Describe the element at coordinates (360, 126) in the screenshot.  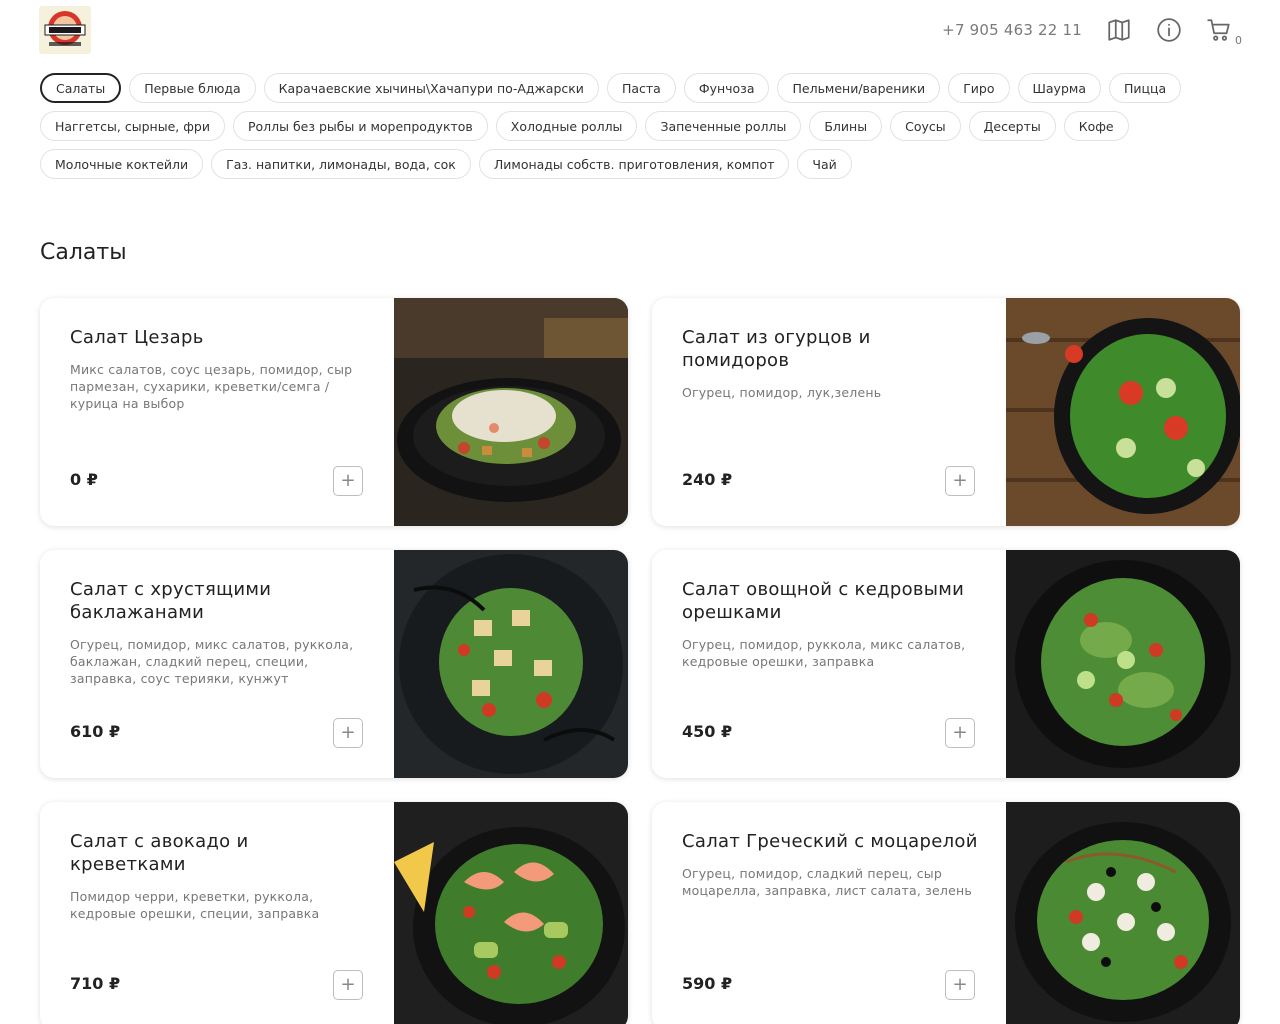
I see `category-chip-veg-rolls: Роллы без рыбы и морепродуктов` at that location.